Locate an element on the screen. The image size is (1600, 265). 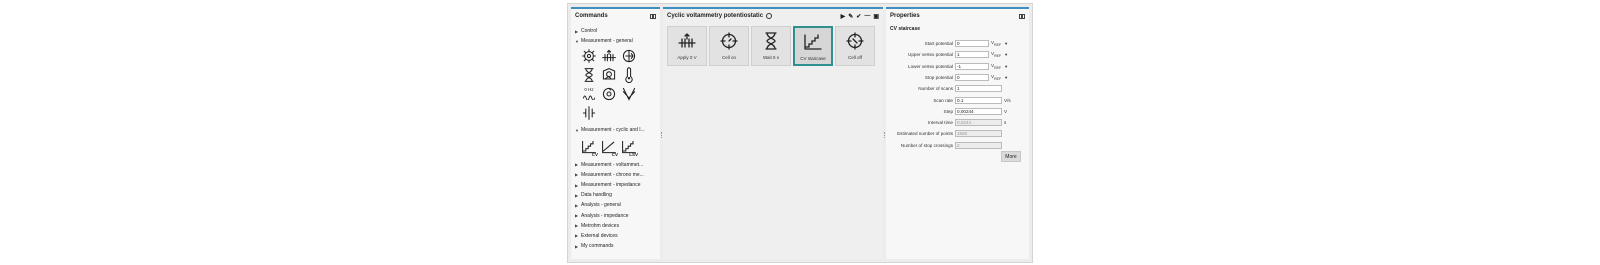
tree-group-label: External devices is located at coordinates (599, 235).